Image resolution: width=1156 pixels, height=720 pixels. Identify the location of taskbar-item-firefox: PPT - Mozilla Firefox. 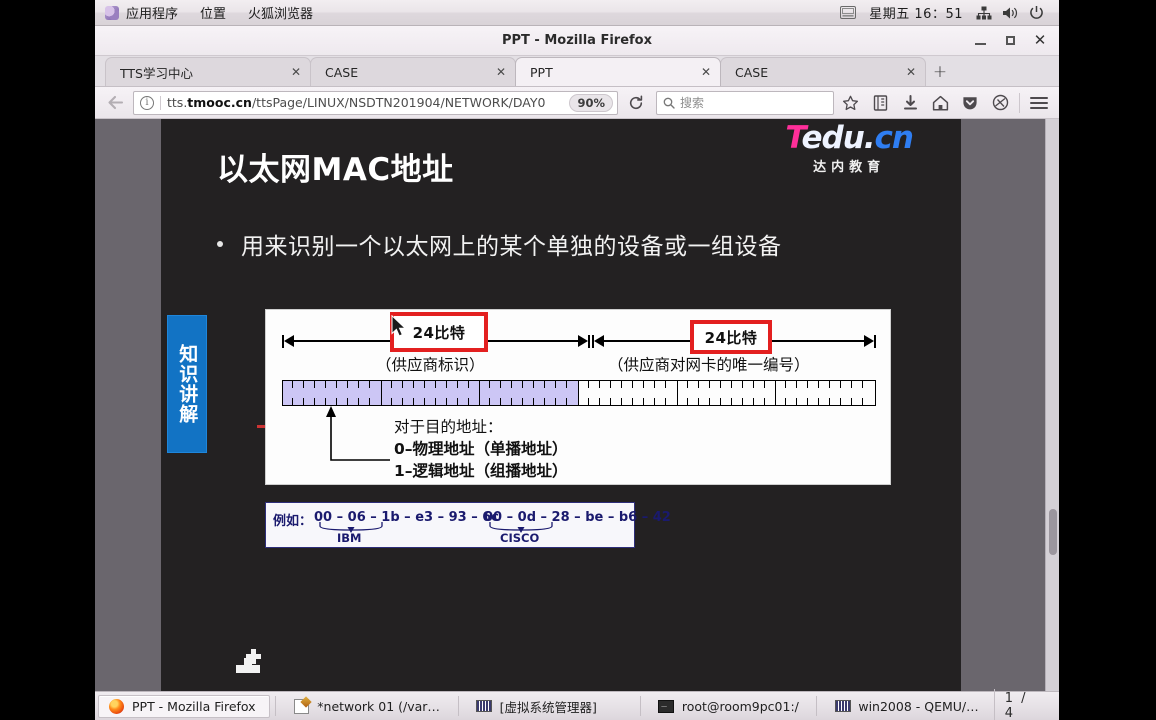
(184, 706).